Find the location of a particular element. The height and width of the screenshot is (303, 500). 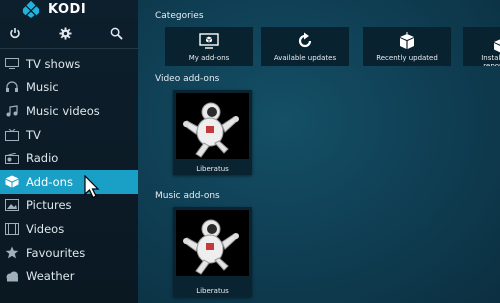

star-icon is located at coordinates (12, 253).